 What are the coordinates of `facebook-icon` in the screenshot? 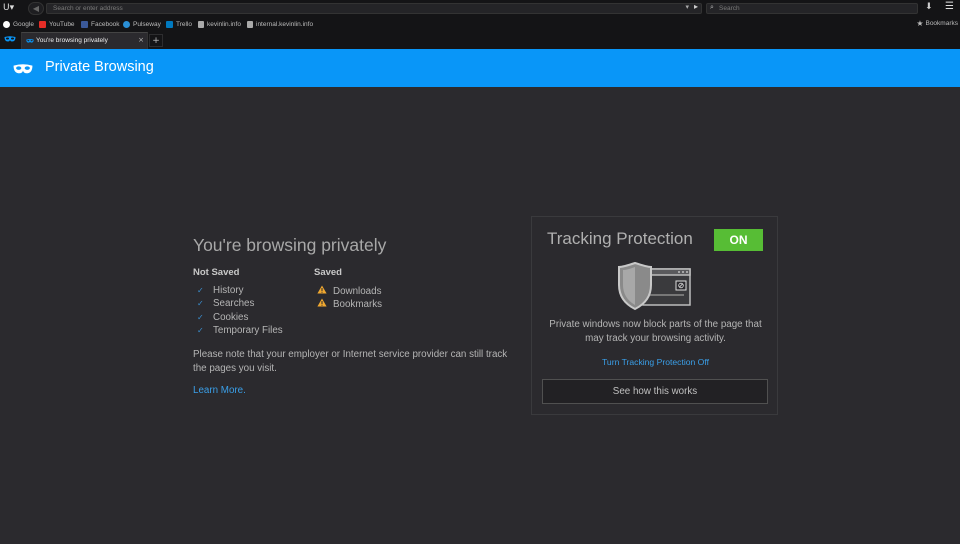 It's located at (84, 24).